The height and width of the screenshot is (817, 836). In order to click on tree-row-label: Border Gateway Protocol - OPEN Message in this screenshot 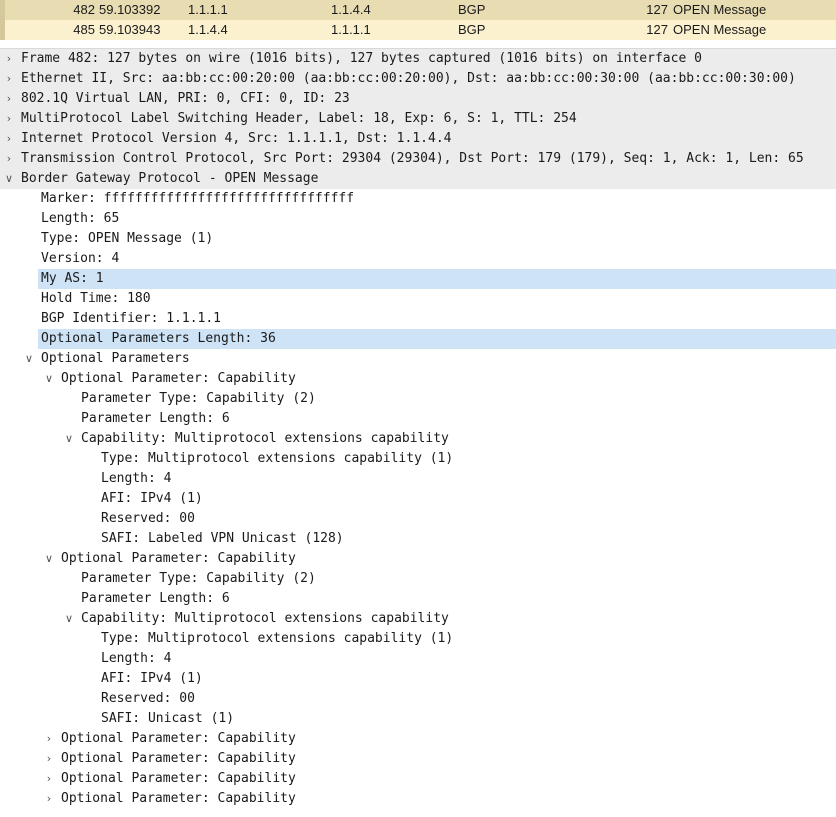, I will do `click(170, 178)`.